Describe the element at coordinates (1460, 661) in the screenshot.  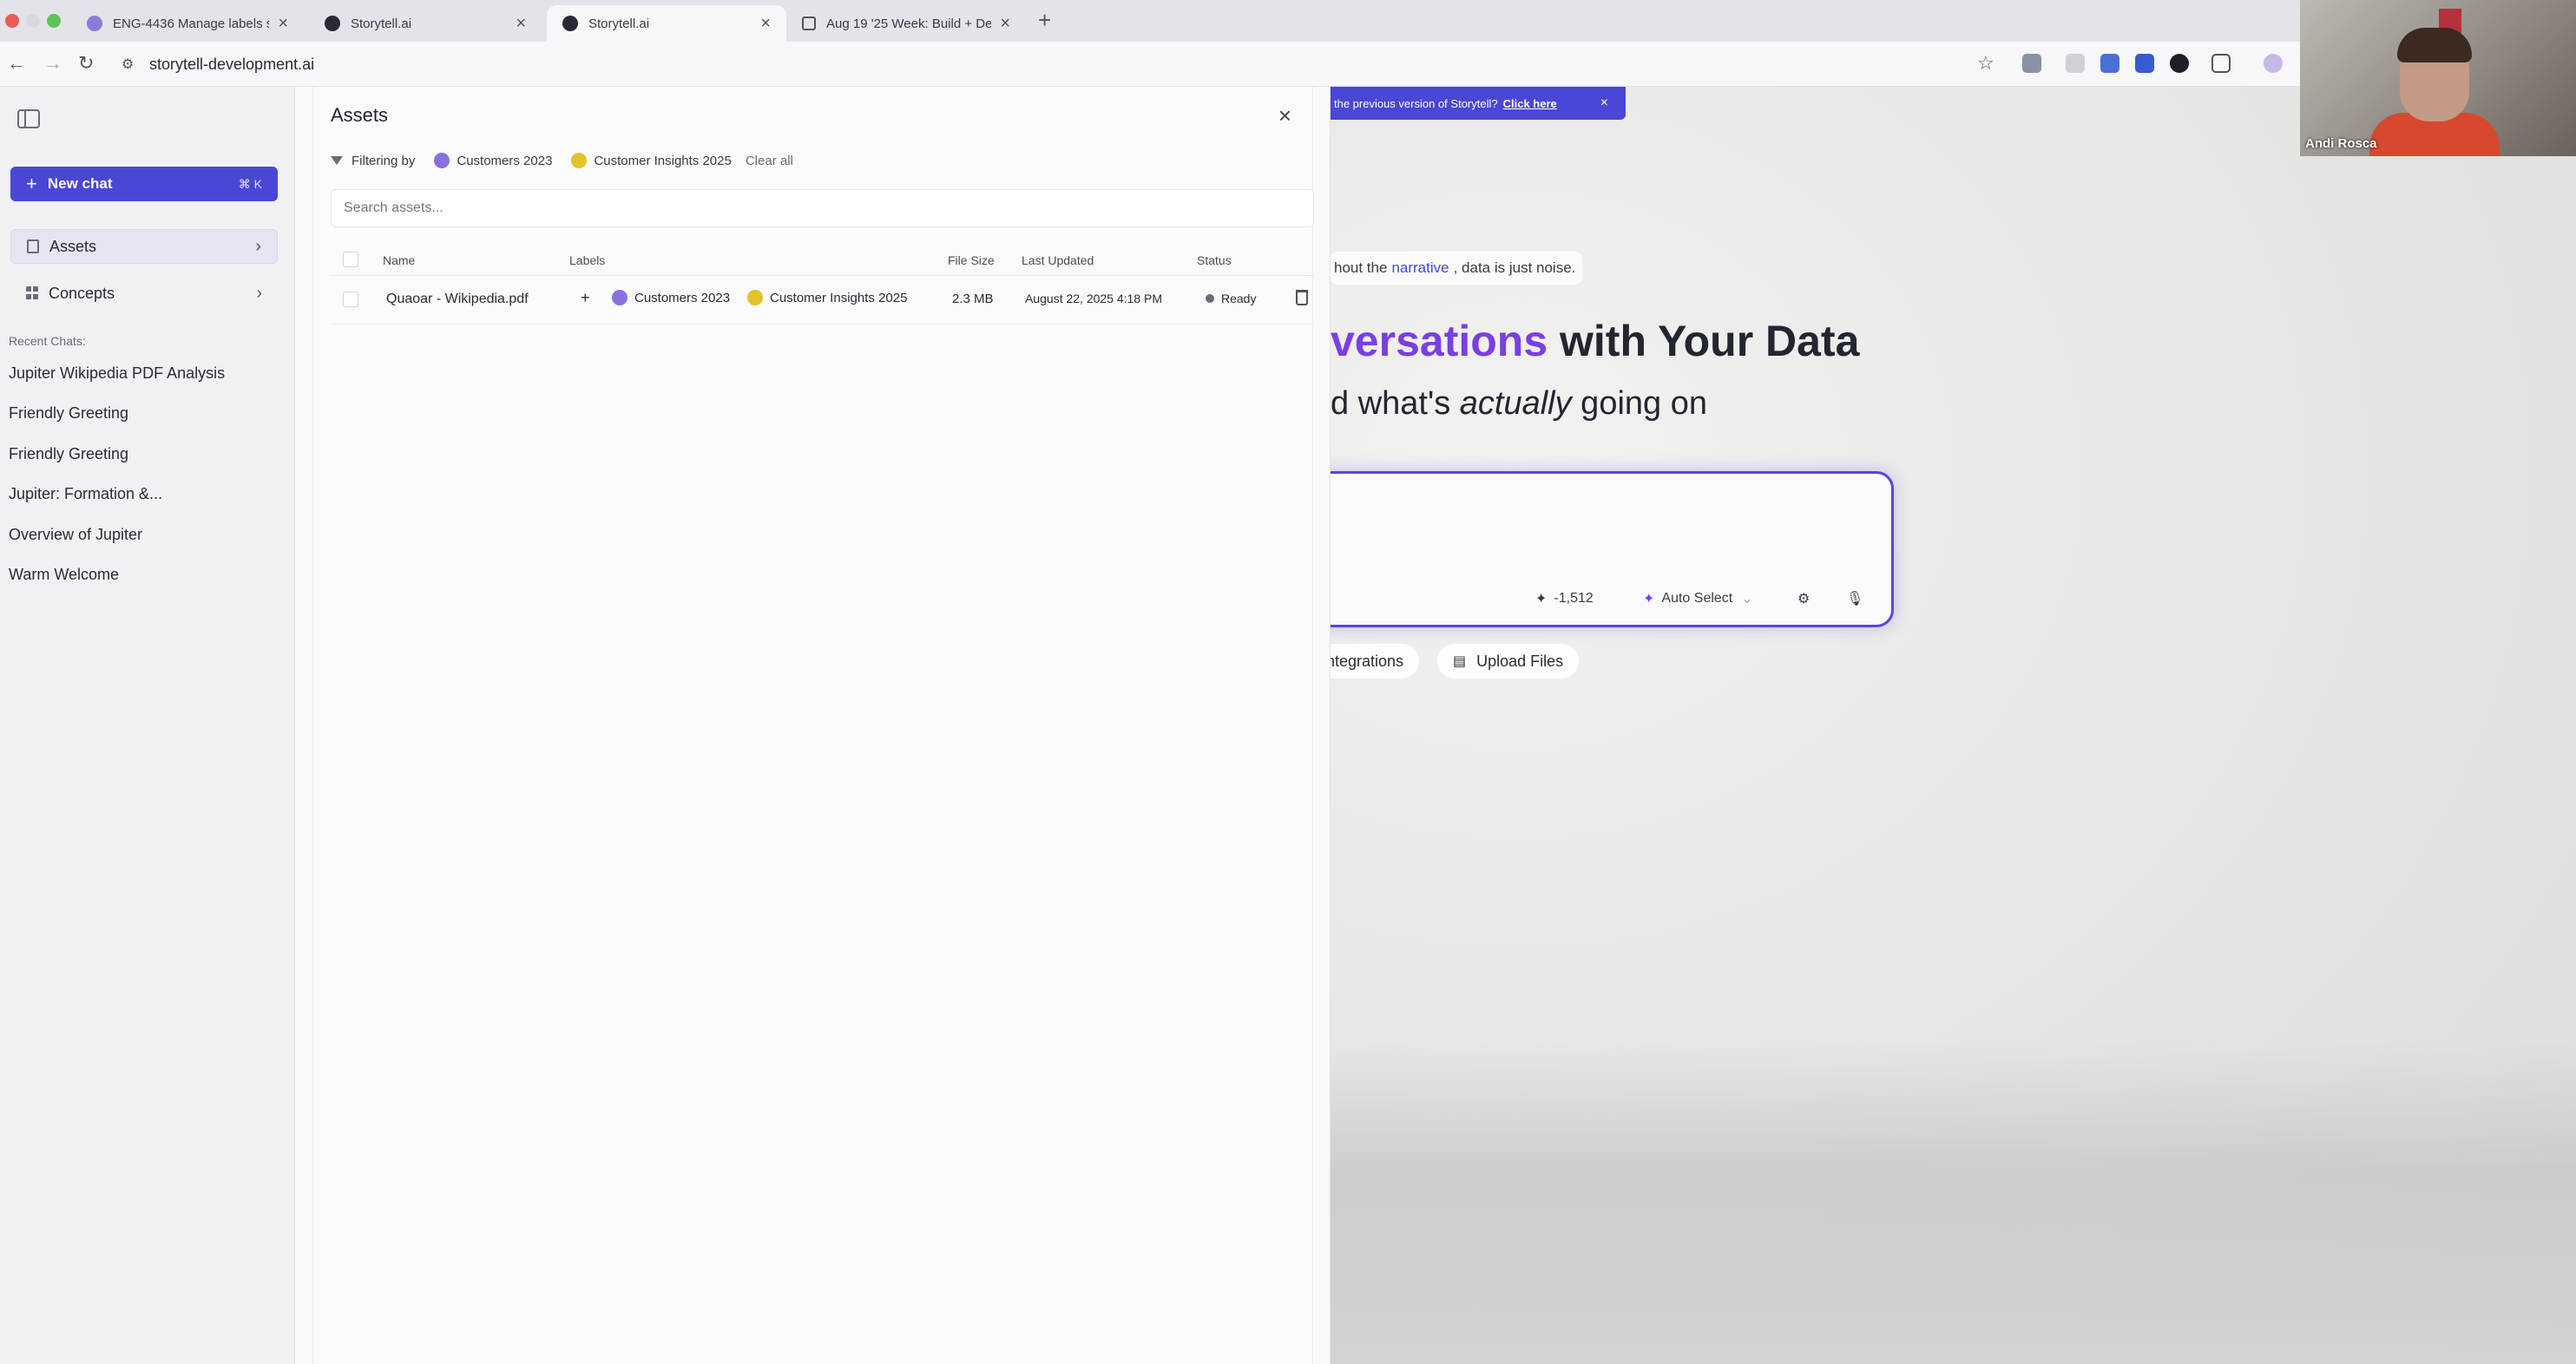
I see `upload-file-icon: ▤` at that location.